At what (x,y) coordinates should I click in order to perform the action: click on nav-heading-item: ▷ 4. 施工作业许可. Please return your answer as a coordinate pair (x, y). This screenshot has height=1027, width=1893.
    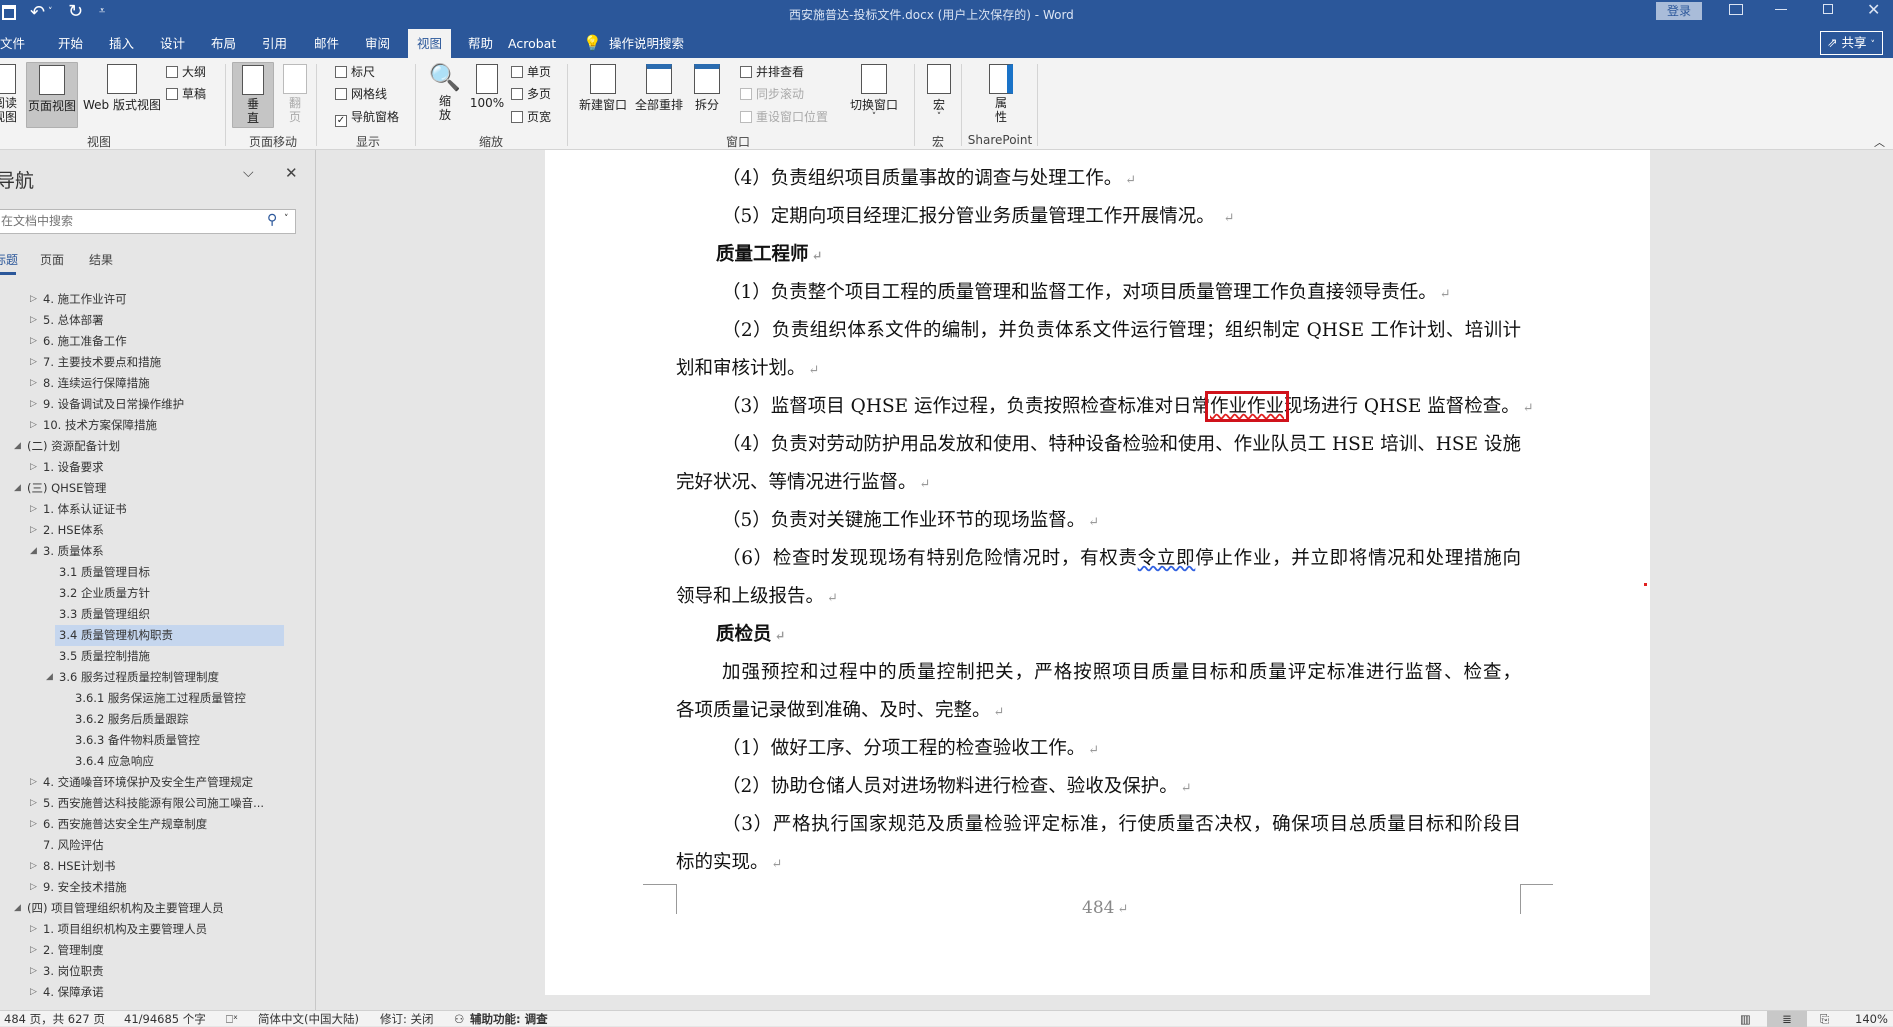
    Looking at the image, I should click on (168, 299).